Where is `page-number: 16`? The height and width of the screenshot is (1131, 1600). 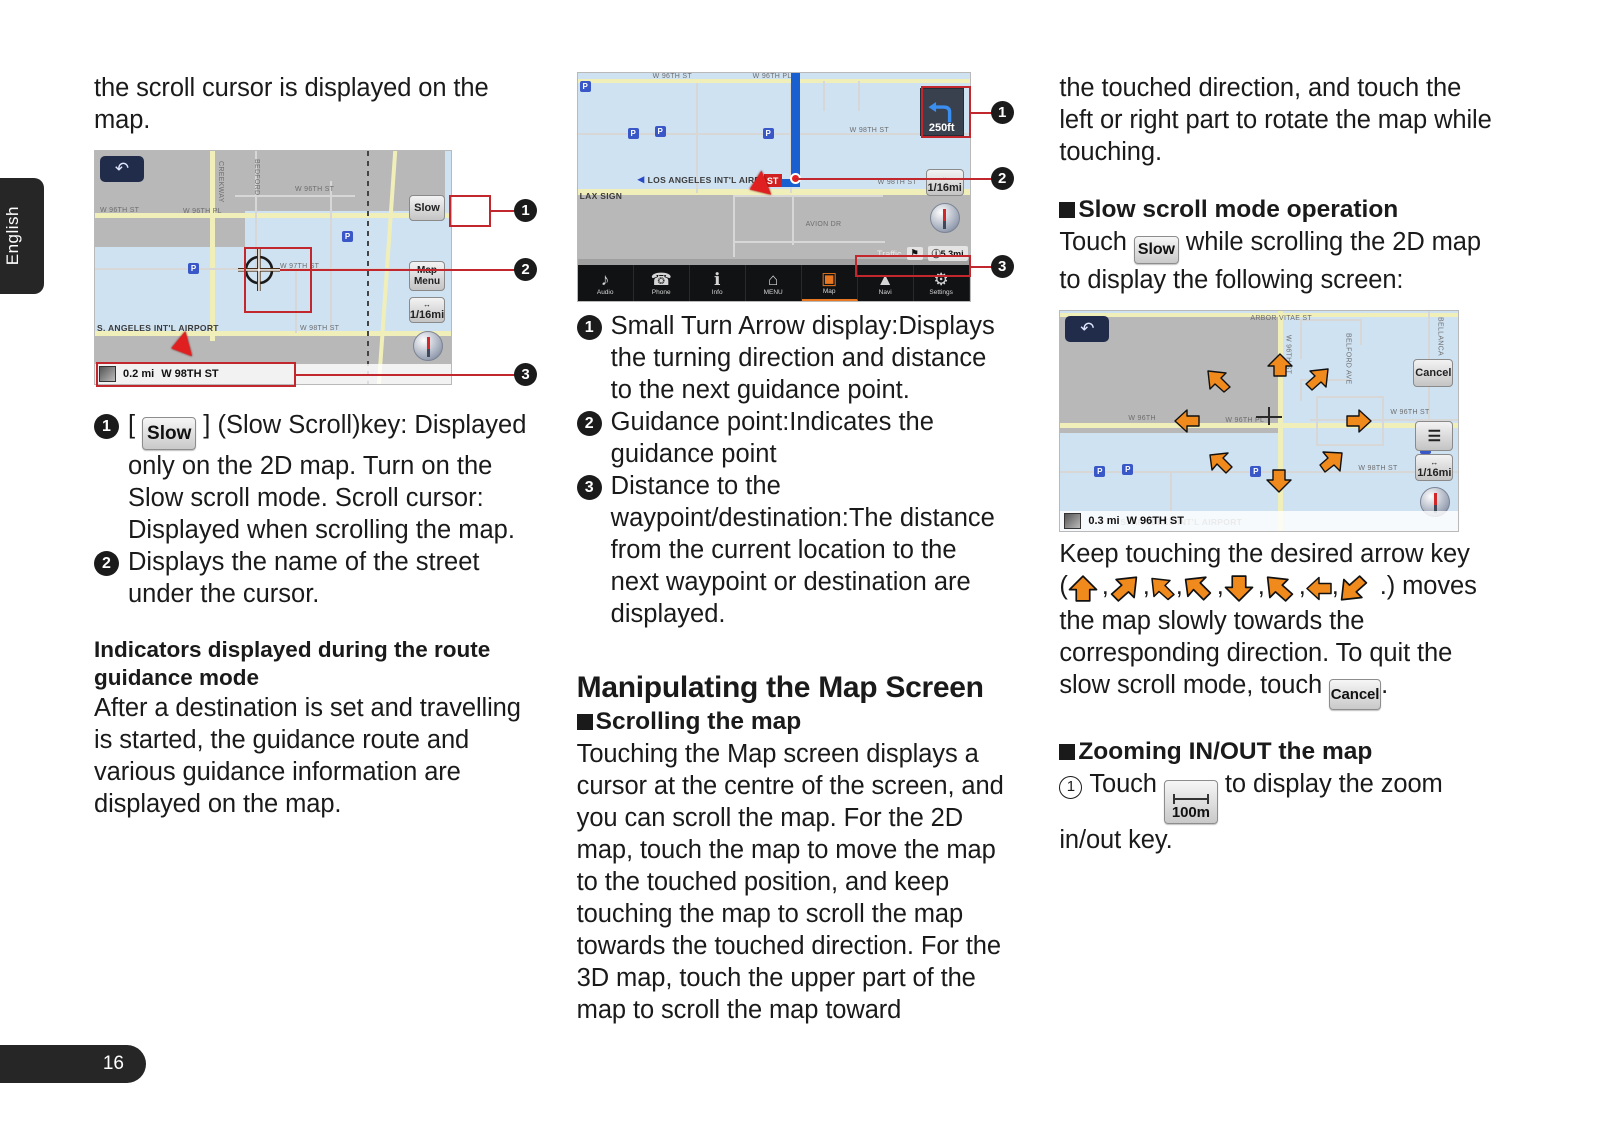 page-number: 16 is located at coordinates (113, 1063).